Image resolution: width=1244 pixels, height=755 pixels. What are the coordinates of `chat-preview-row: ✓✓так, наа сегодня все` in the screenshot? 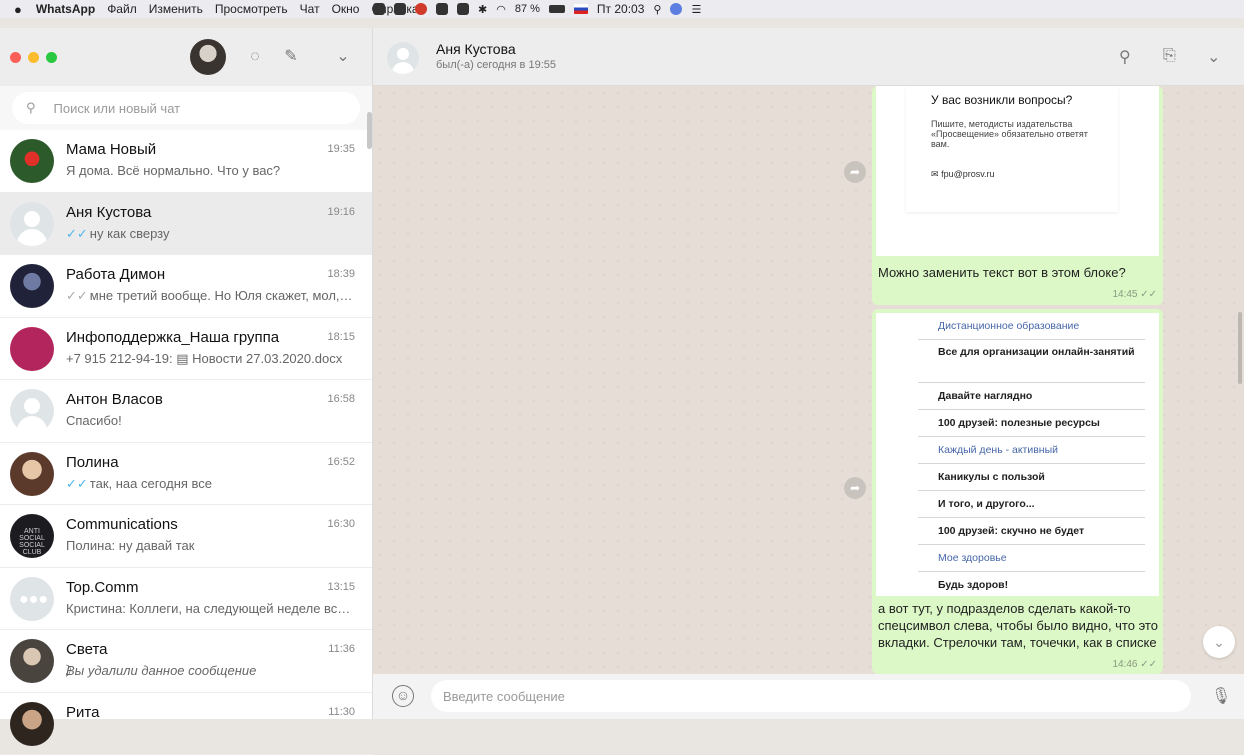 It's located at (211, 484).